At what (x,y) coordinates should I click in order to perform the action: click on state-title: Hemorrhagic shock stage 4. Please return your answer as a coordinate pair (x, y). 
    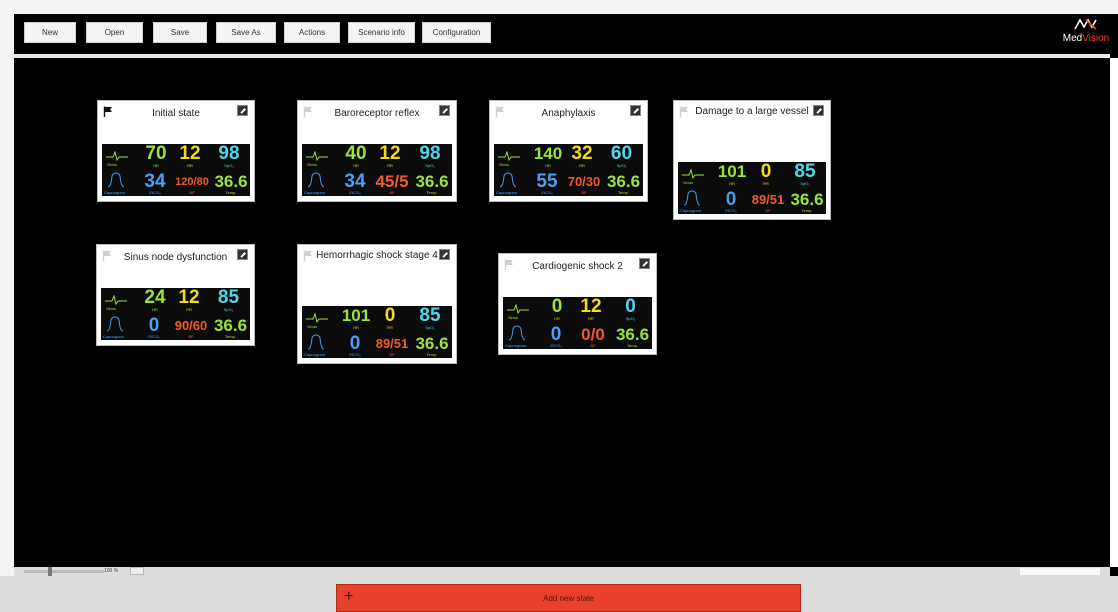
    Looking at the image, I should click on (377, 255).